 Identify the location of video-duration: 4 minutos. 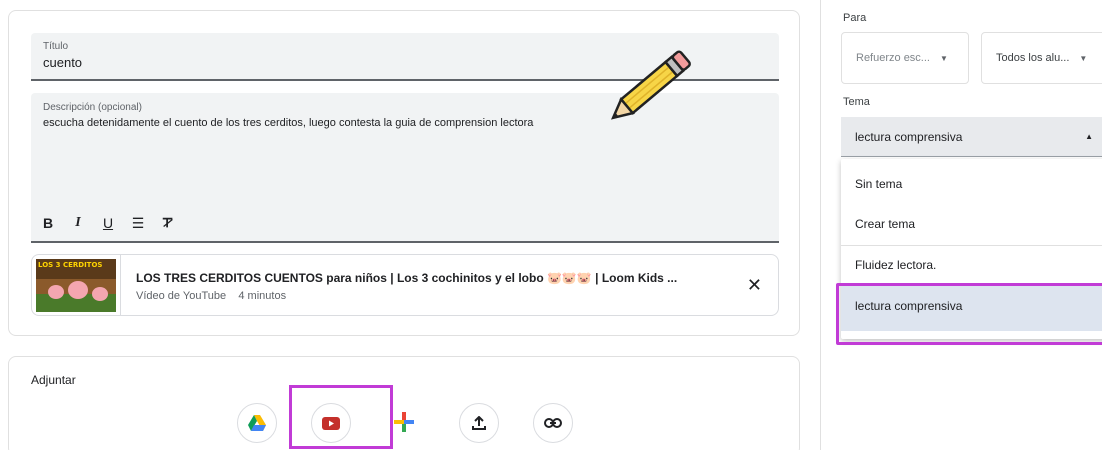
(262, 296).